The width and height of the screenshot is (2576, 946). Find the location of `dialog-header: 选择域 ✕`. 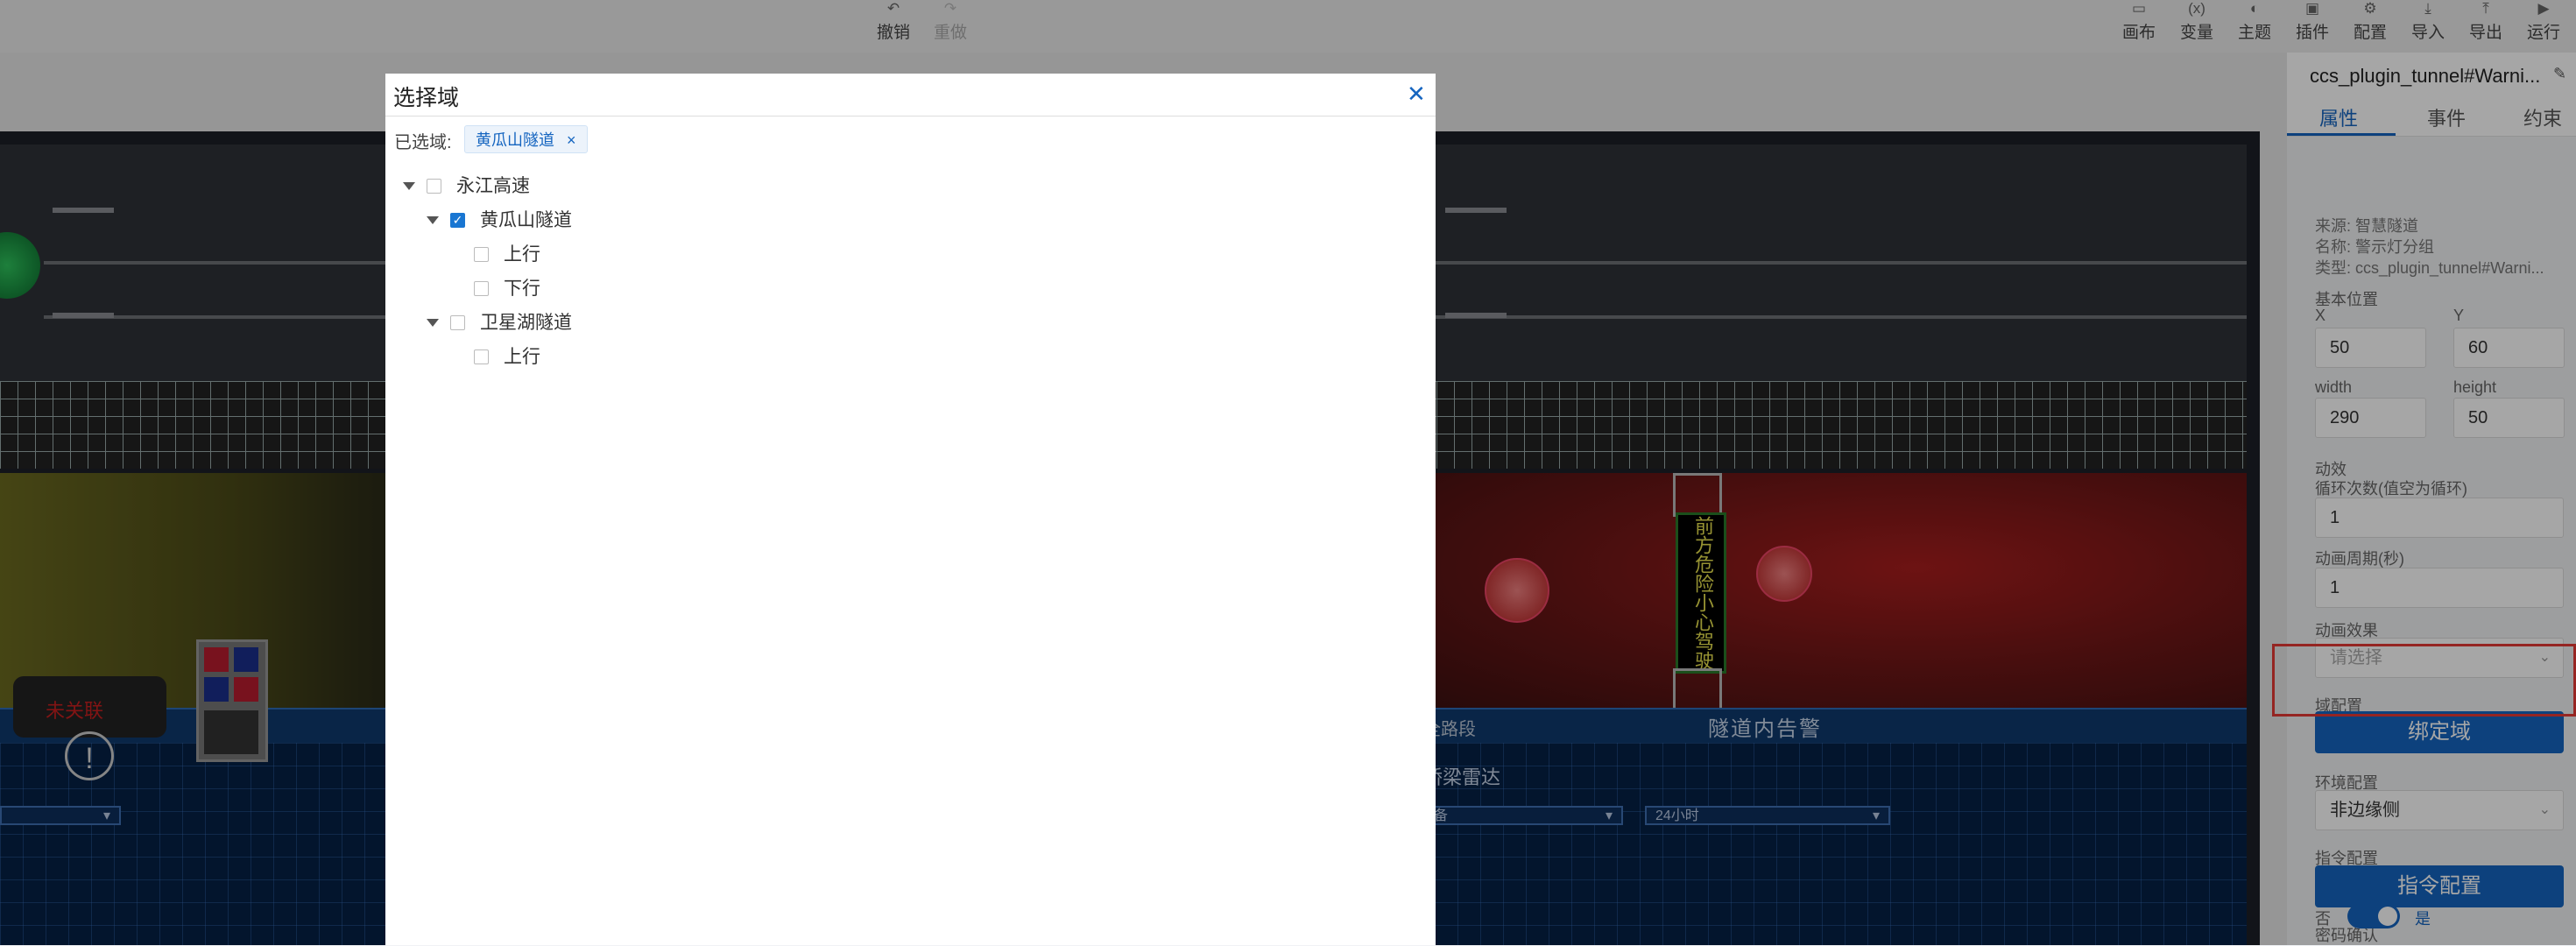

dialog-header: 选择域 ✕ is located at coordinates (910, 95).